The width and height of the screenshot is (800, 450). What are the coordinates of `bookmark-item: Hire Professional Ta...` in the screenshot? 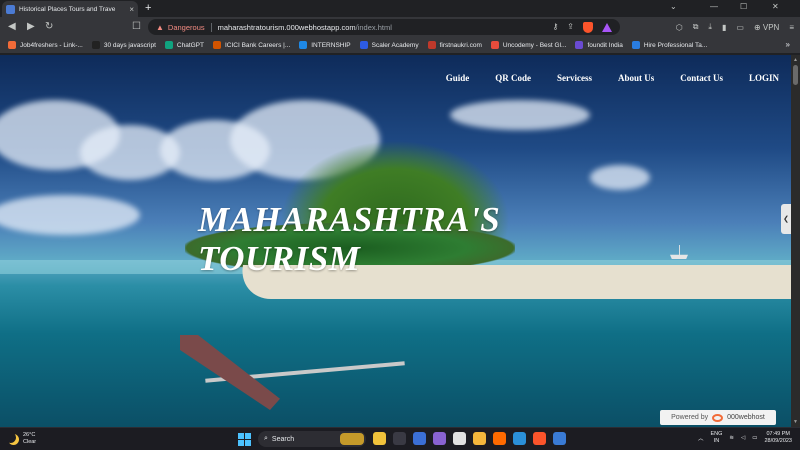 It's located at (669, 45).